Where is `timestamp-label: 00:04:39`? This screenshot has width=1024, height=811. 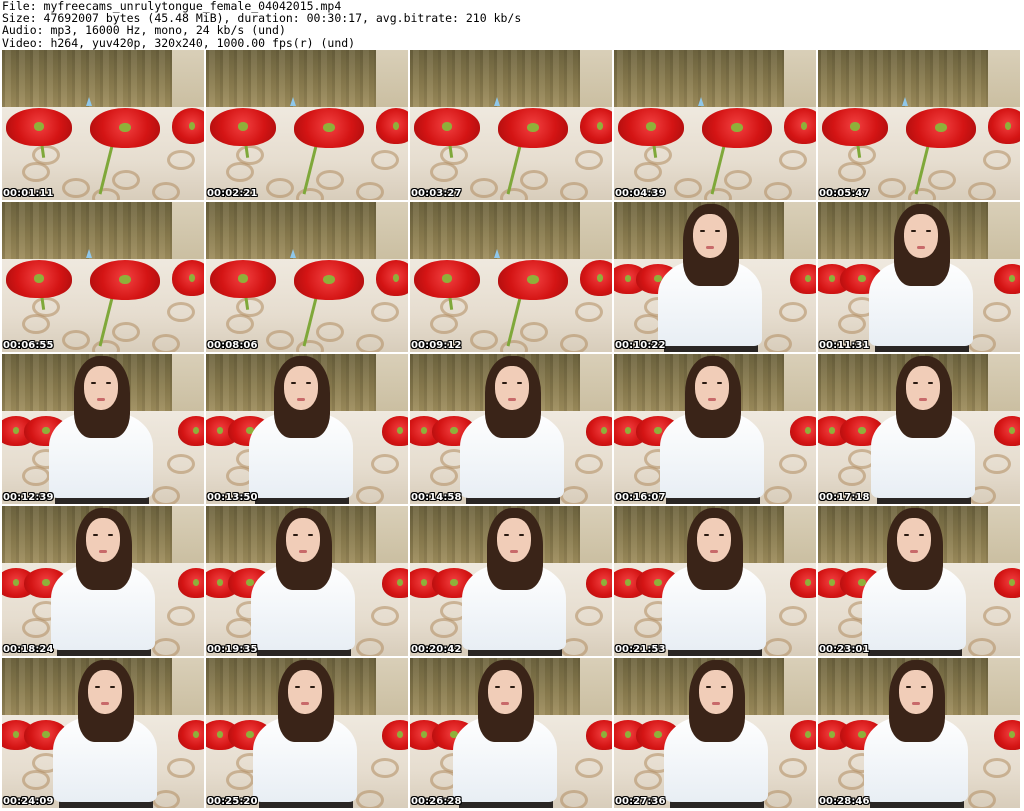
timestamp-label: 00:04:39 is located at coordinates (640, 193).